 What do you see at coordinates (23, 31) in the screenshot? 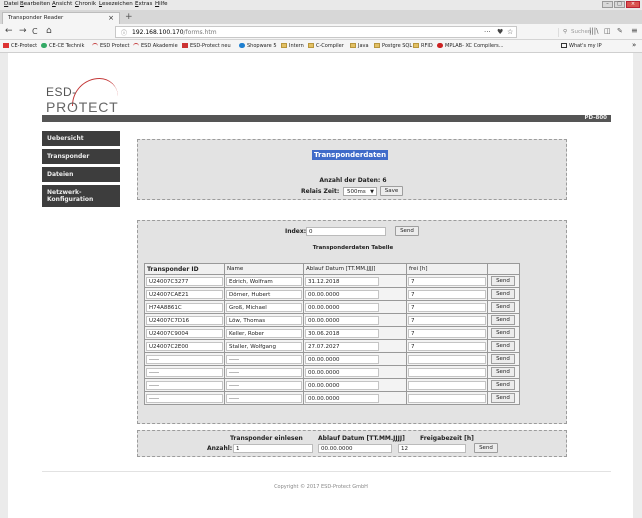
I see `forward-icon: →` at bounding box center [23, 31].